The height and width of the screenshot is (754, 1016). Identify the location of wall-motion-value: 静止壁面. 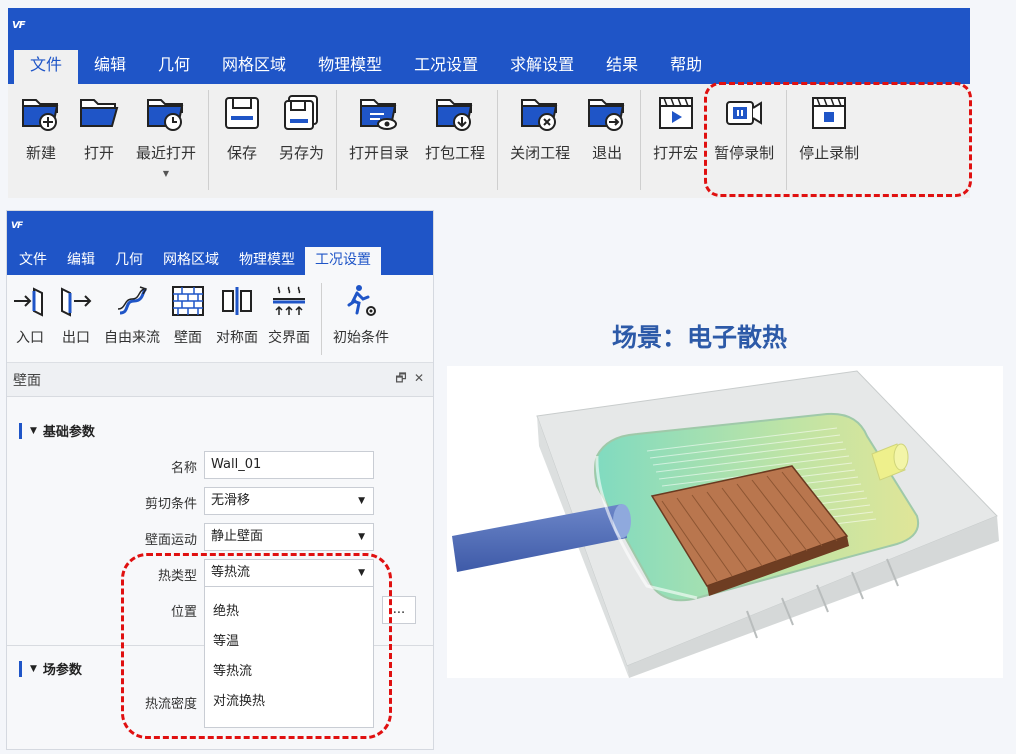
(237, 536).